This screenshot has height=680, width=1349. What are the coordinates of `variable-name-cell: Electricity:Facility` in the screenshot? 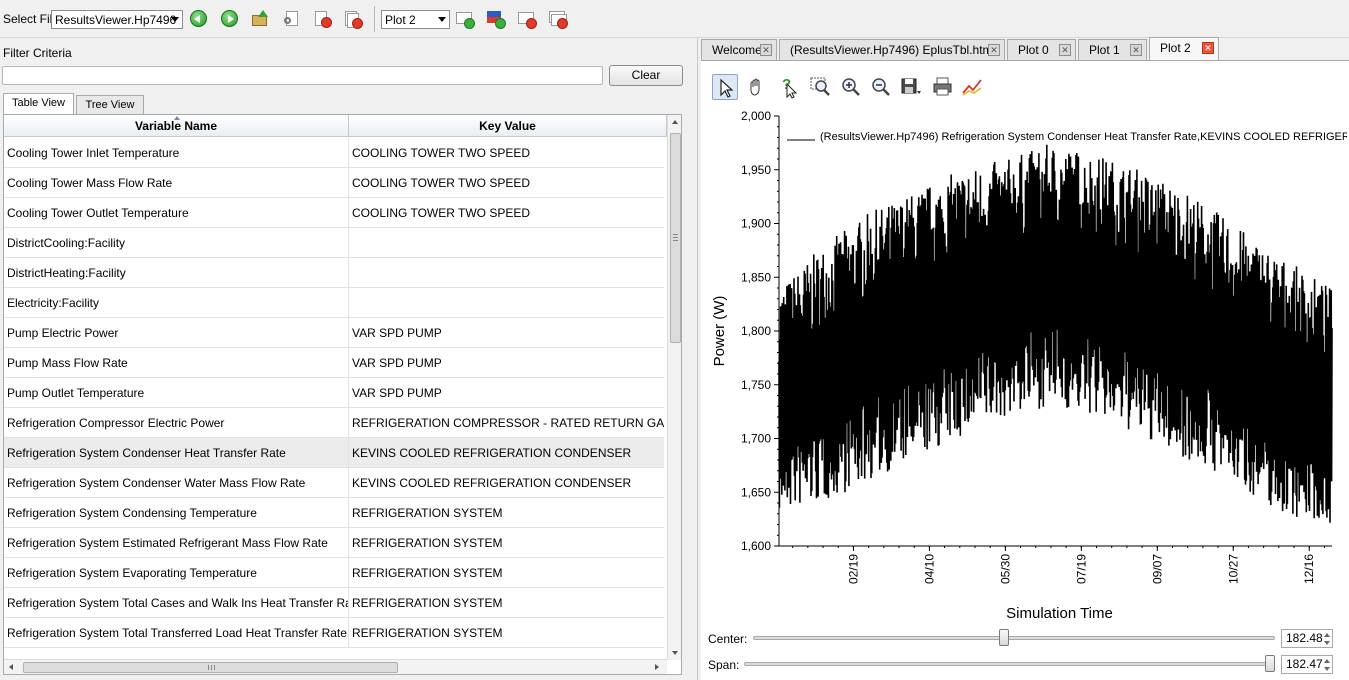 It's located at (176, 303).